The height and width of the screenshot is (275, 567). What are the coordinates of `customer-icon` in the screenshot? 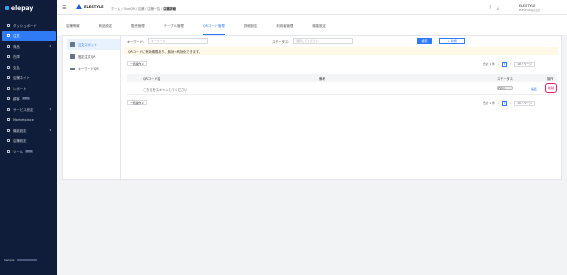 It's located at (8, 99).